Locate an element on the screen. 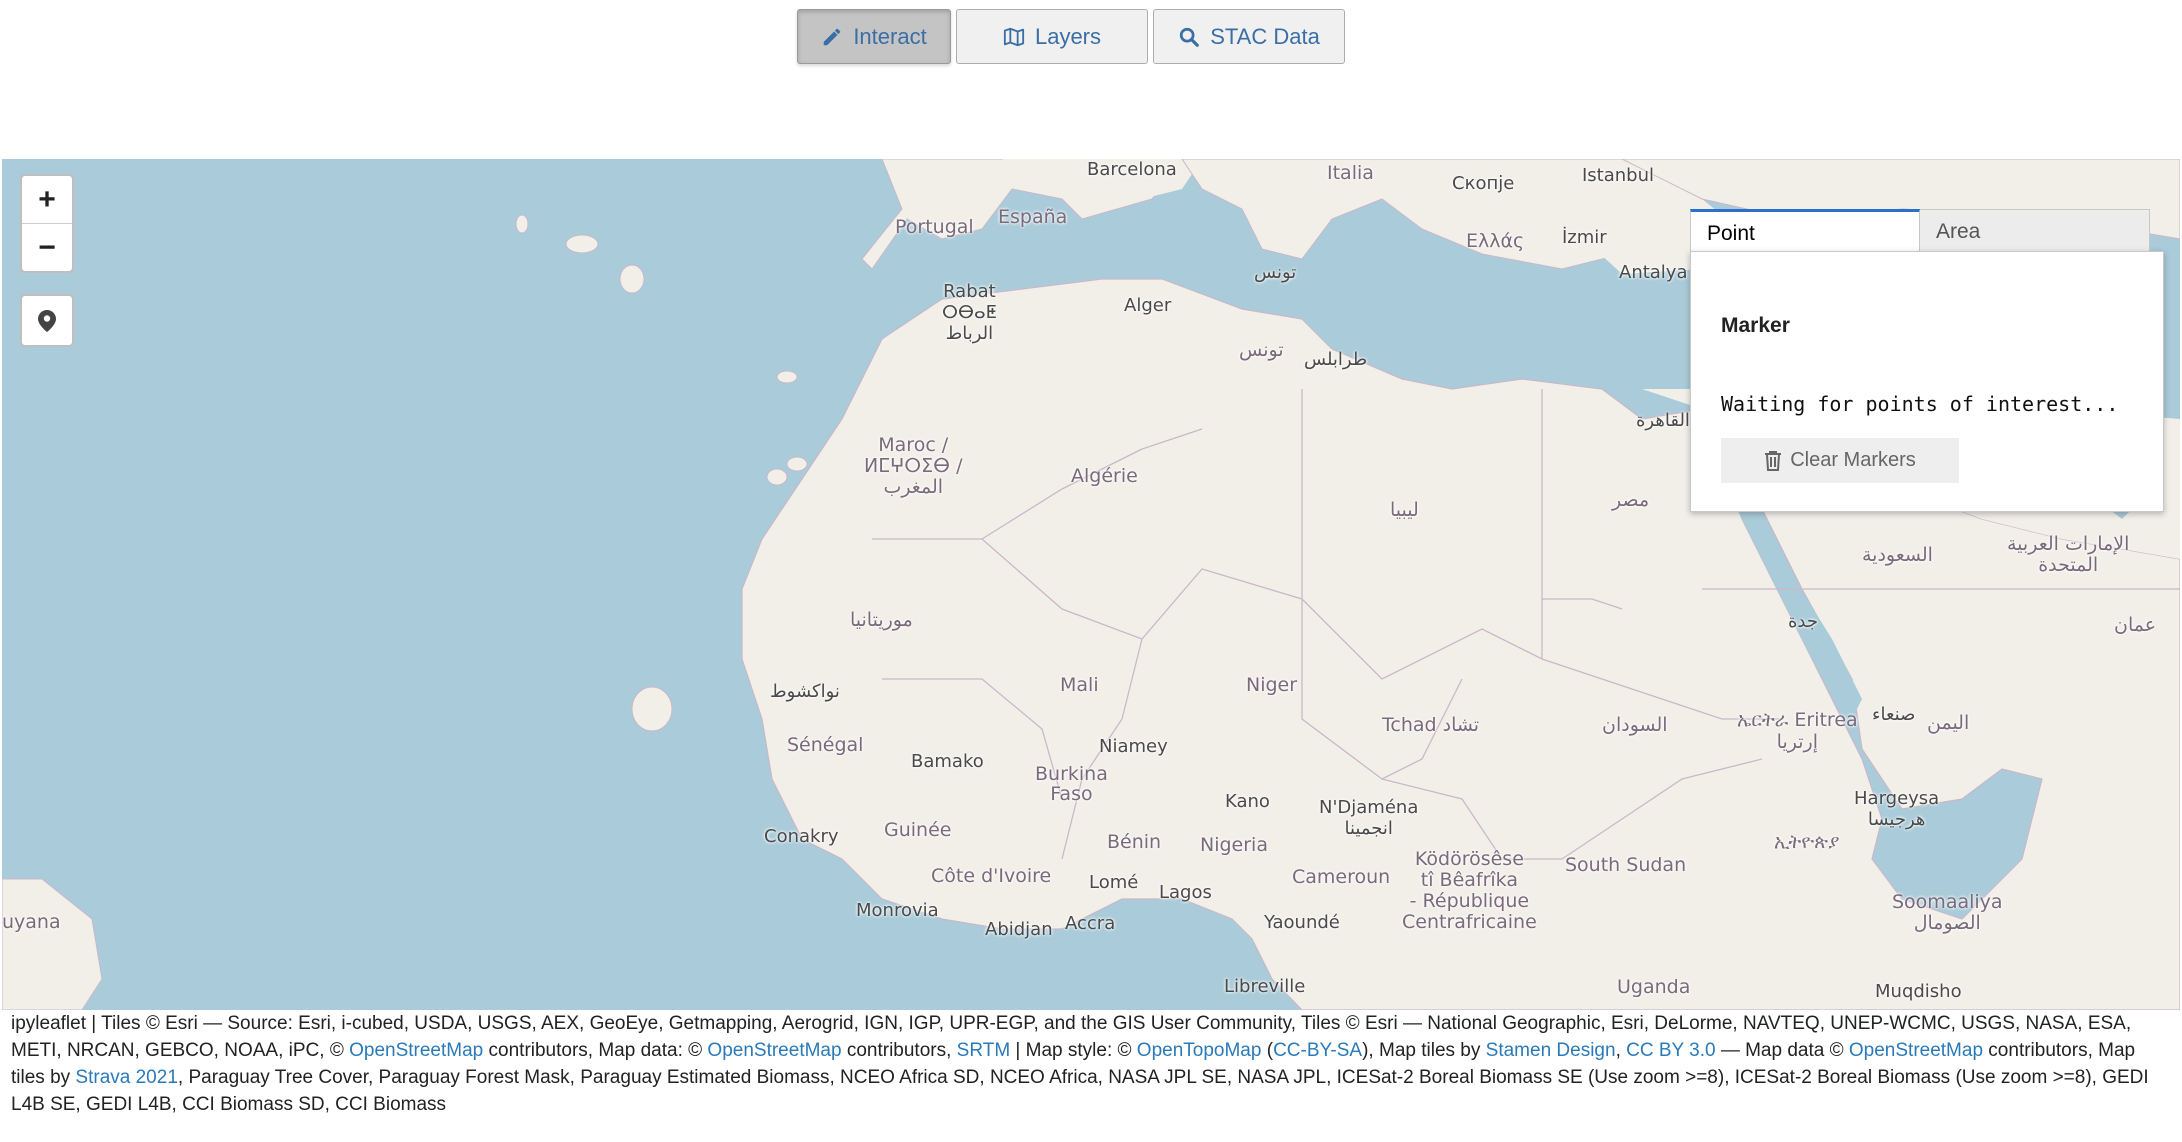  map-marker-icon is located at coordinates (47, 320).